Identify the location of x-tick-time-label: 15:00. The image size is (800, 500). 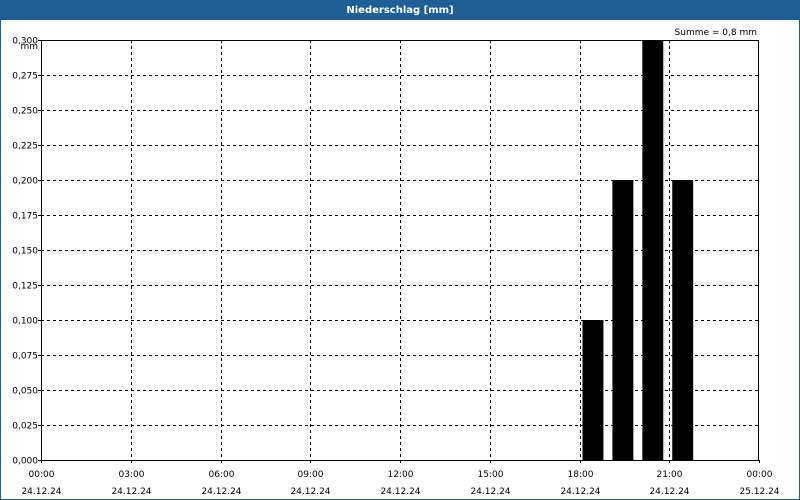
(491, 475).